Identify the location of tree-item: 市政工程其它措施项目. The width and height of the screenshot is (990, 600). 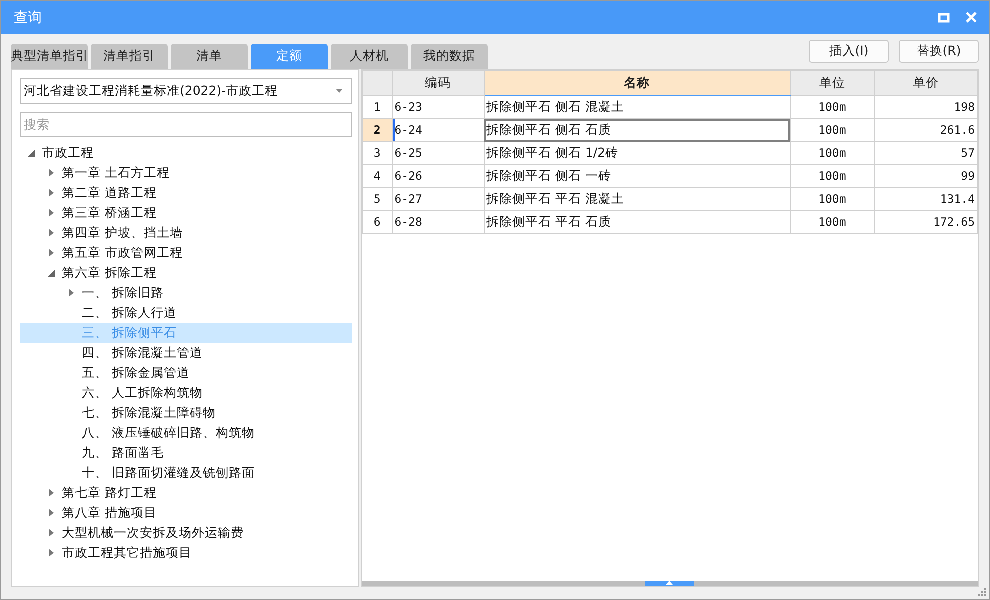
(186, 553).